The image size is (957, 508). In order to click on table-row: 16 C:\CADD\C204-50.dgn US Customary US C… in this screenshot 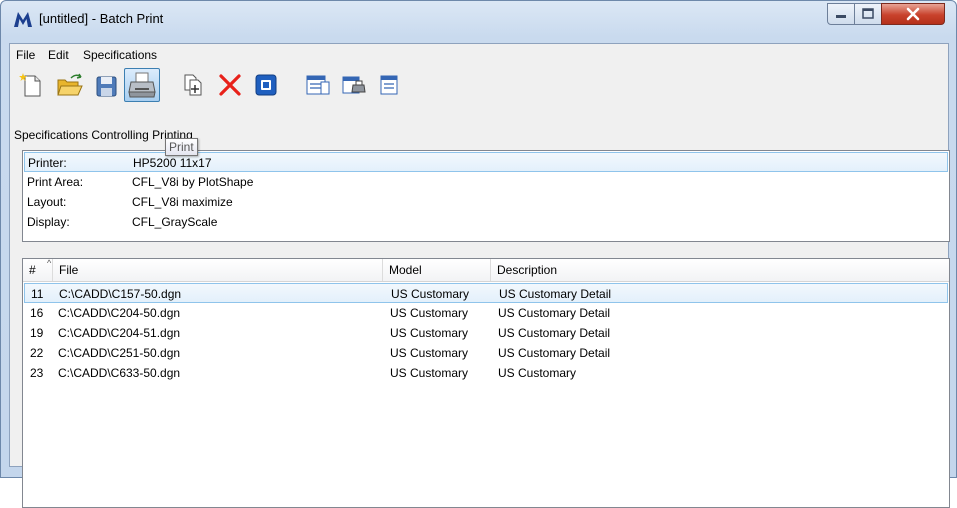, I will do `click(486, 313)`.